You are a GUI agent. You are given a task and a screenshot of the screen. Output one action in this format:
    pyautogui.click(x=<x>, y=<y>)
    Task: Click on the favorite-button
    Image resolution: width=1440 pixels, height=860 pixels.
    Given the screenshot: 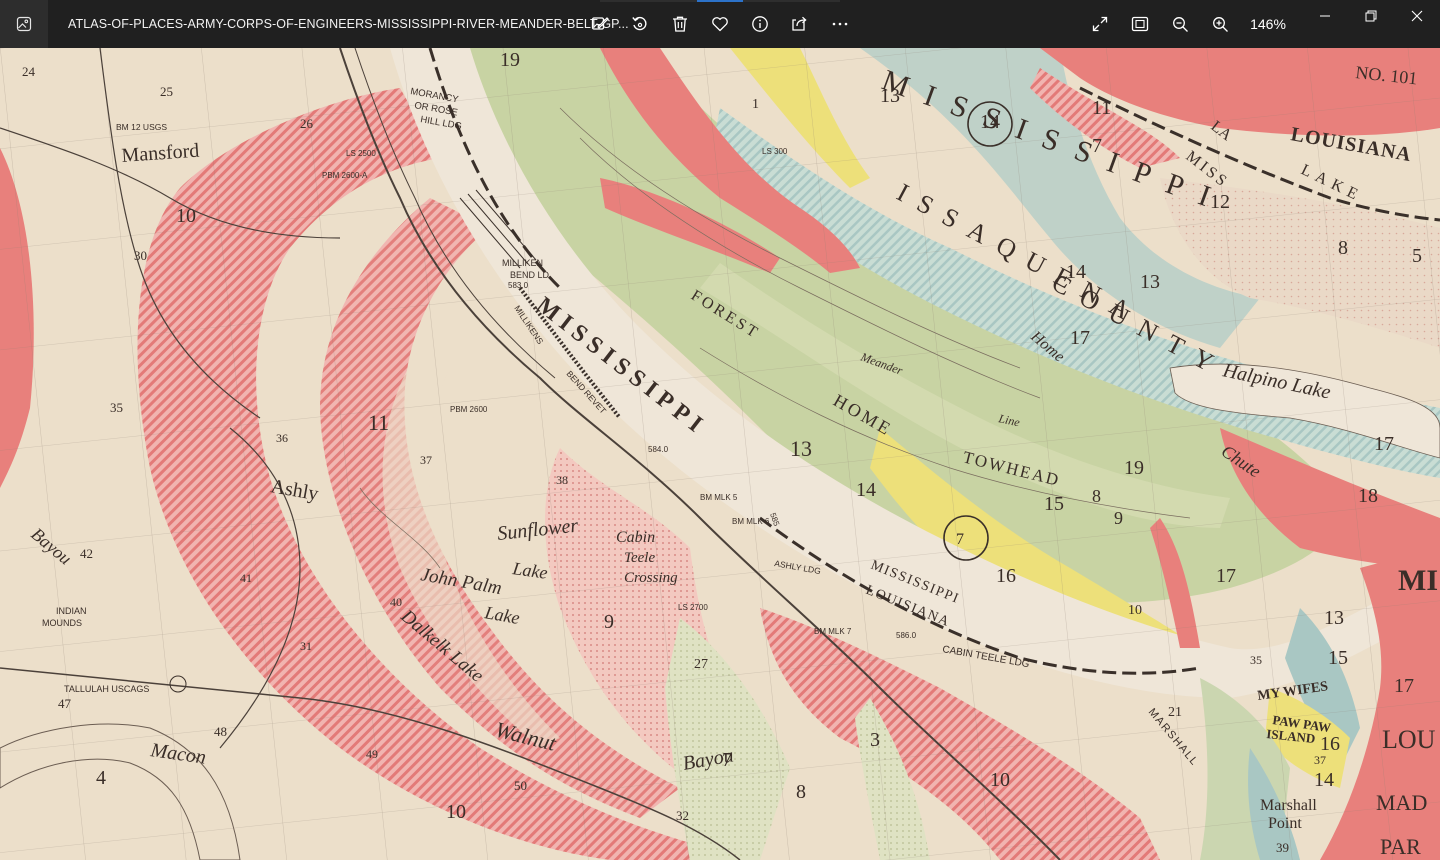 What is the action you would take?
    pyautogui.click(x=720, y=24)
    